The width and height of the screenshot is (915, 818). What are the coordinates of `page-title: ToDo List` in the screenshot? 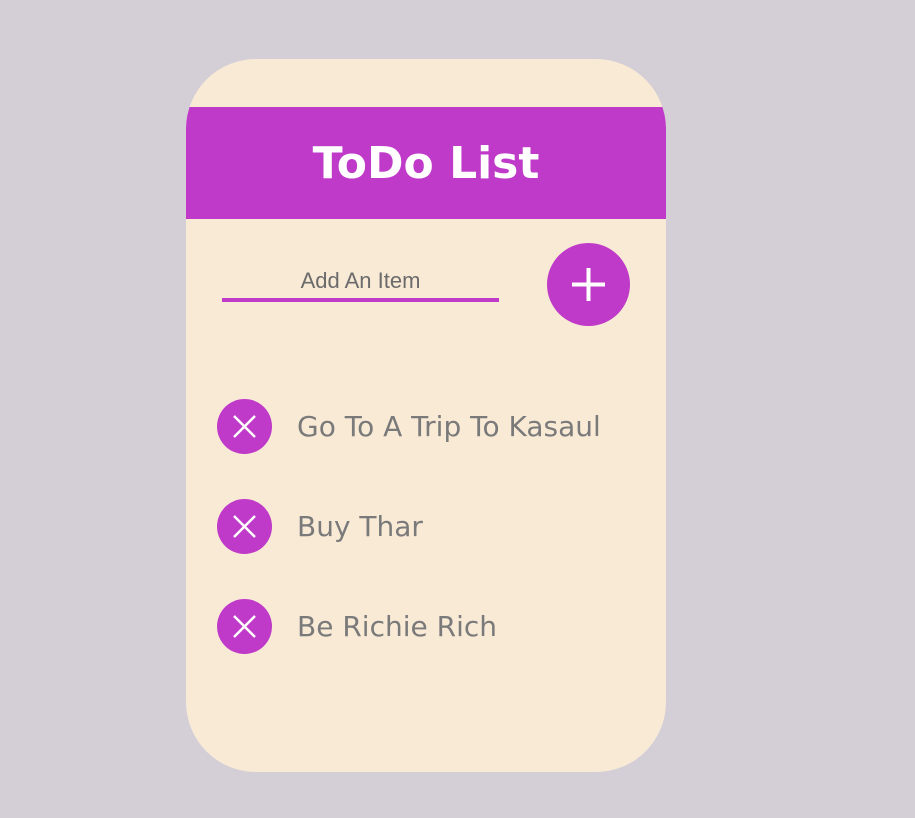 It's located at (426, 163).